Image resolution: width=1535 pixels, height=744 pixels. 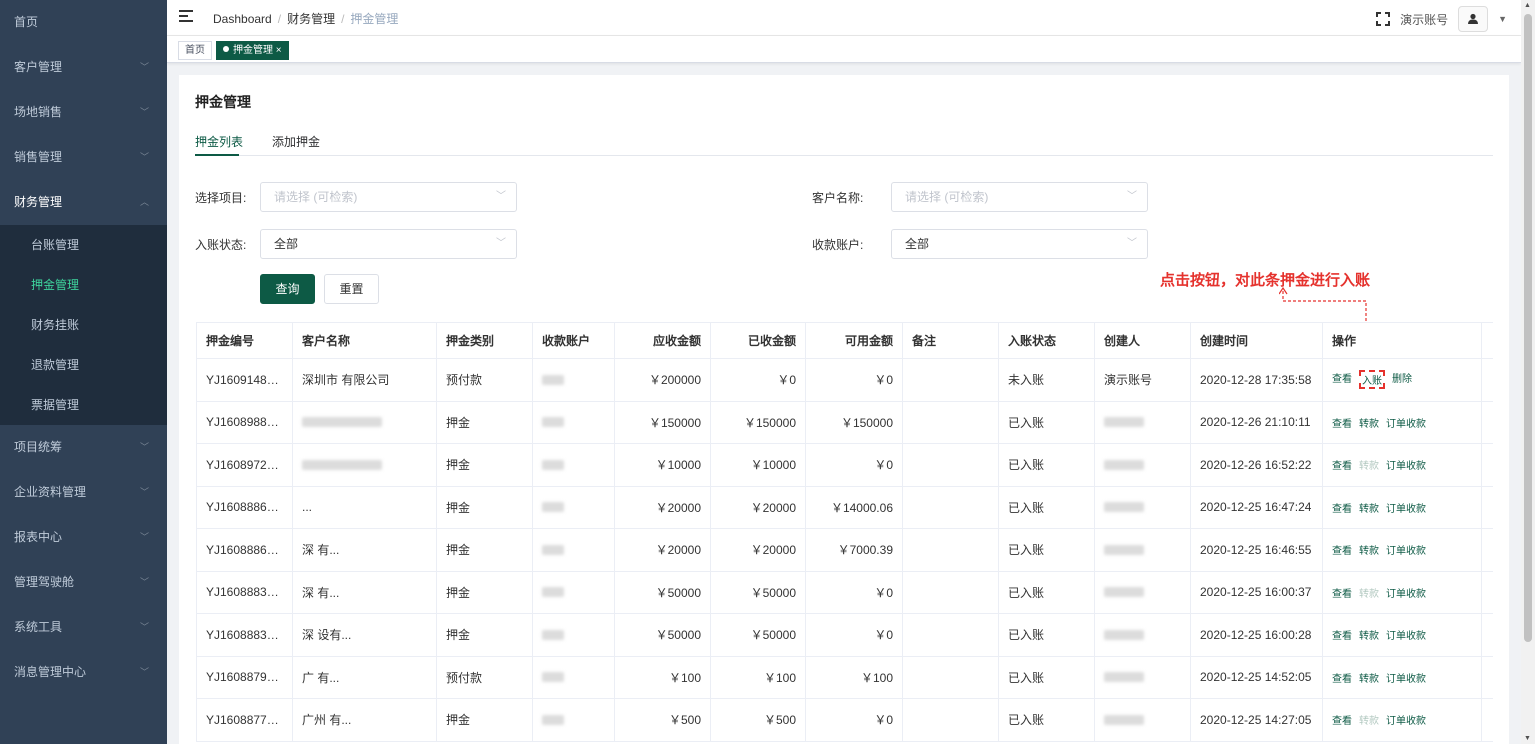 What do you see at coordinates (1527, 738) in the screenshot?
I see `scroll-down-icon: ▼` at bounding box center [1527, 738].